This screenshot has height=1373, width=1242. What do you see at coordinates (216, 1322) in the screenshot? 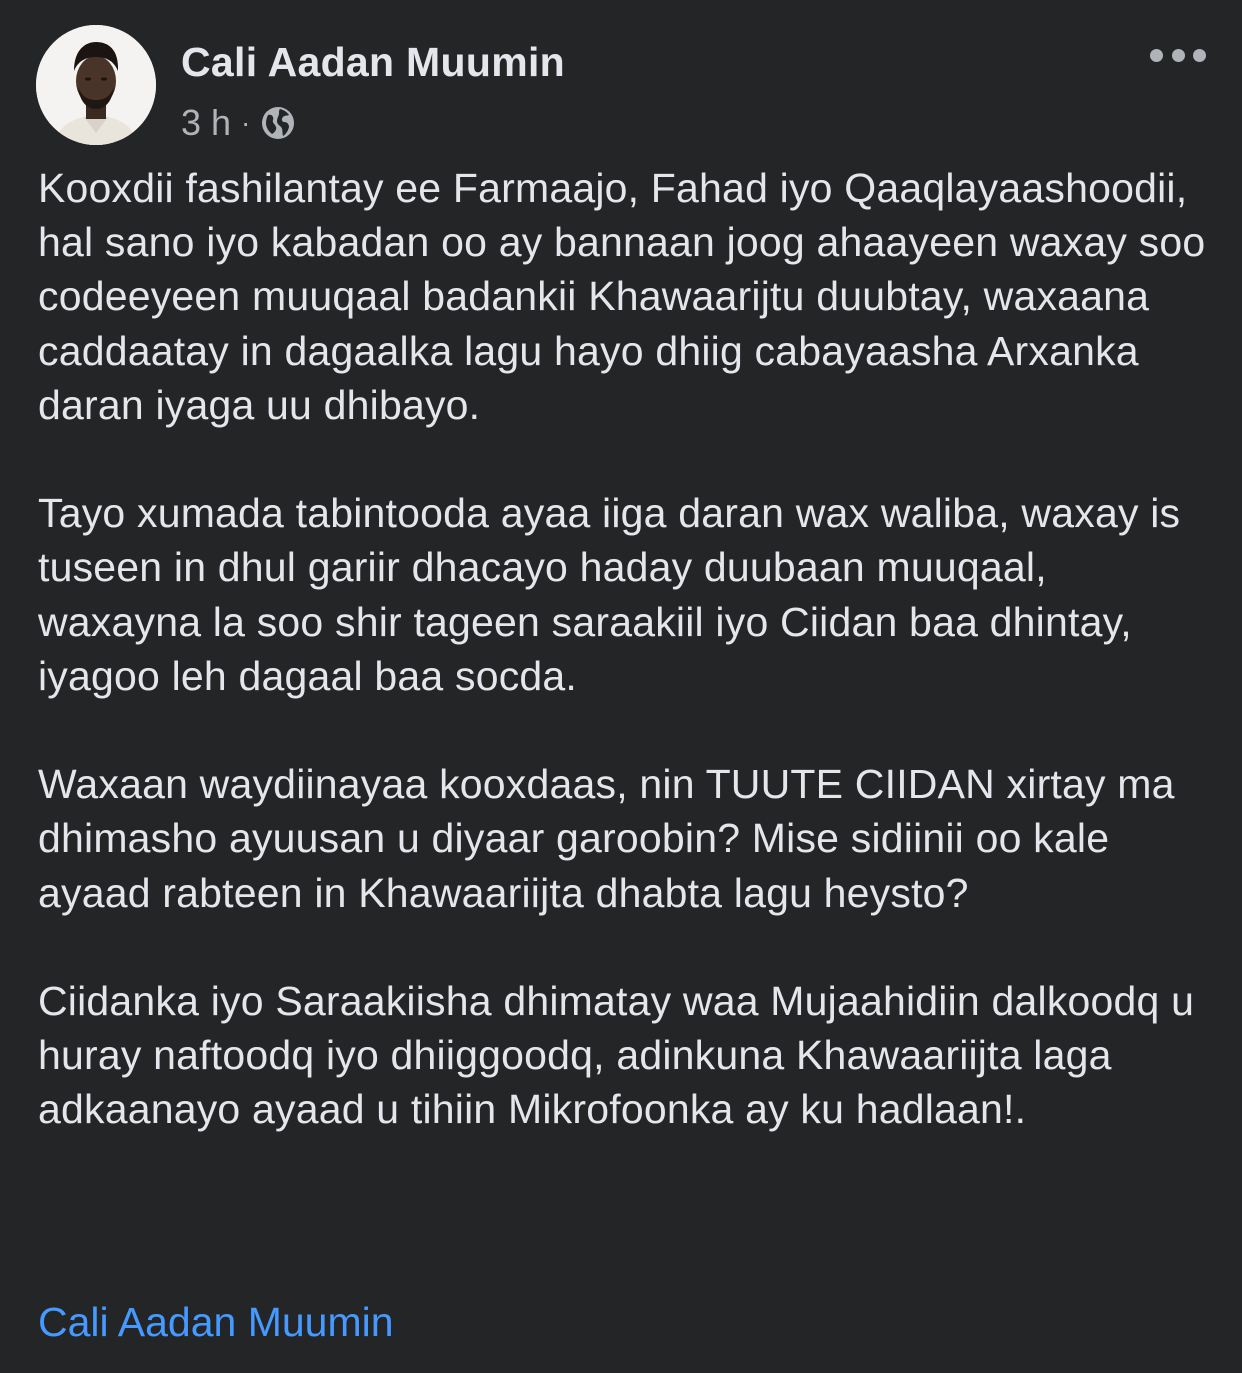
I see `author-mention-link: Cali Aadan Muumin` at bounding box center [216, 1322].